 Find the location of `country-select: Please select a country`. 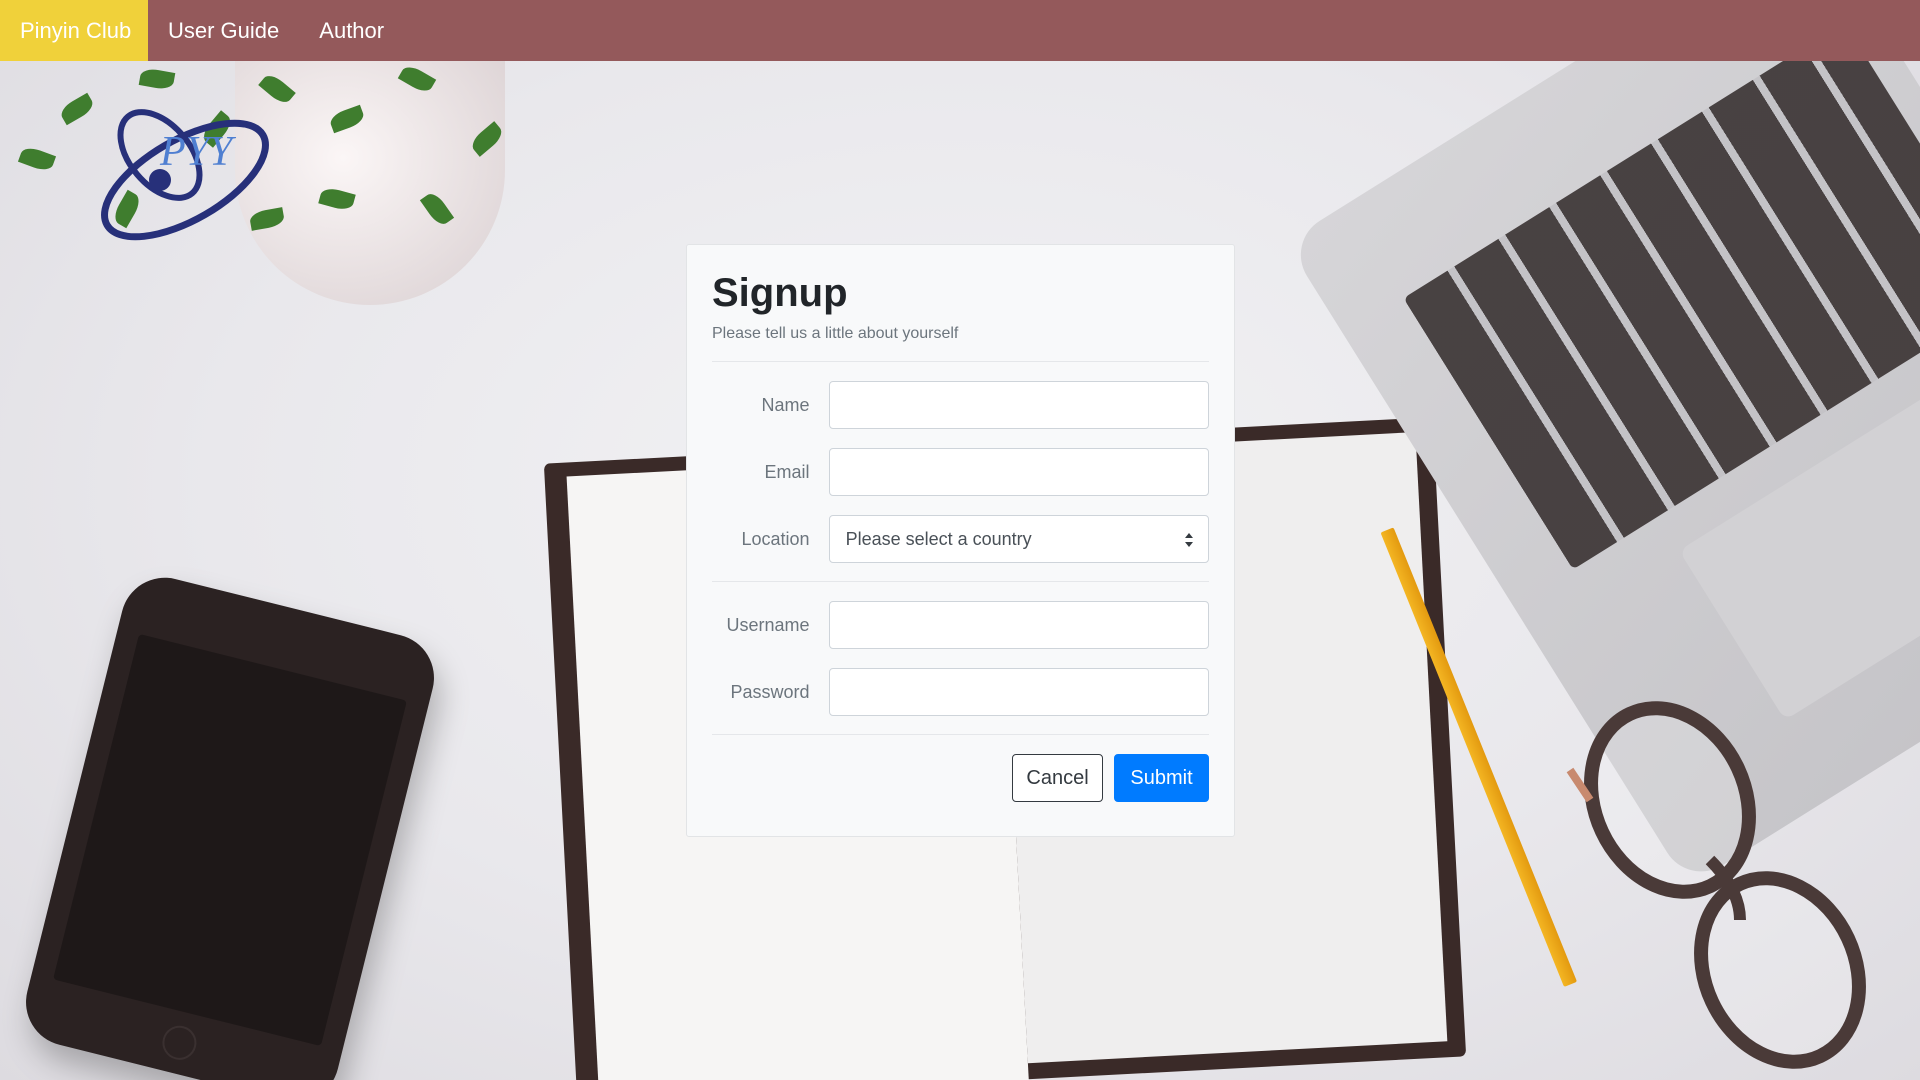

country-select: Please select a country is located at coordinates (1018, 539).